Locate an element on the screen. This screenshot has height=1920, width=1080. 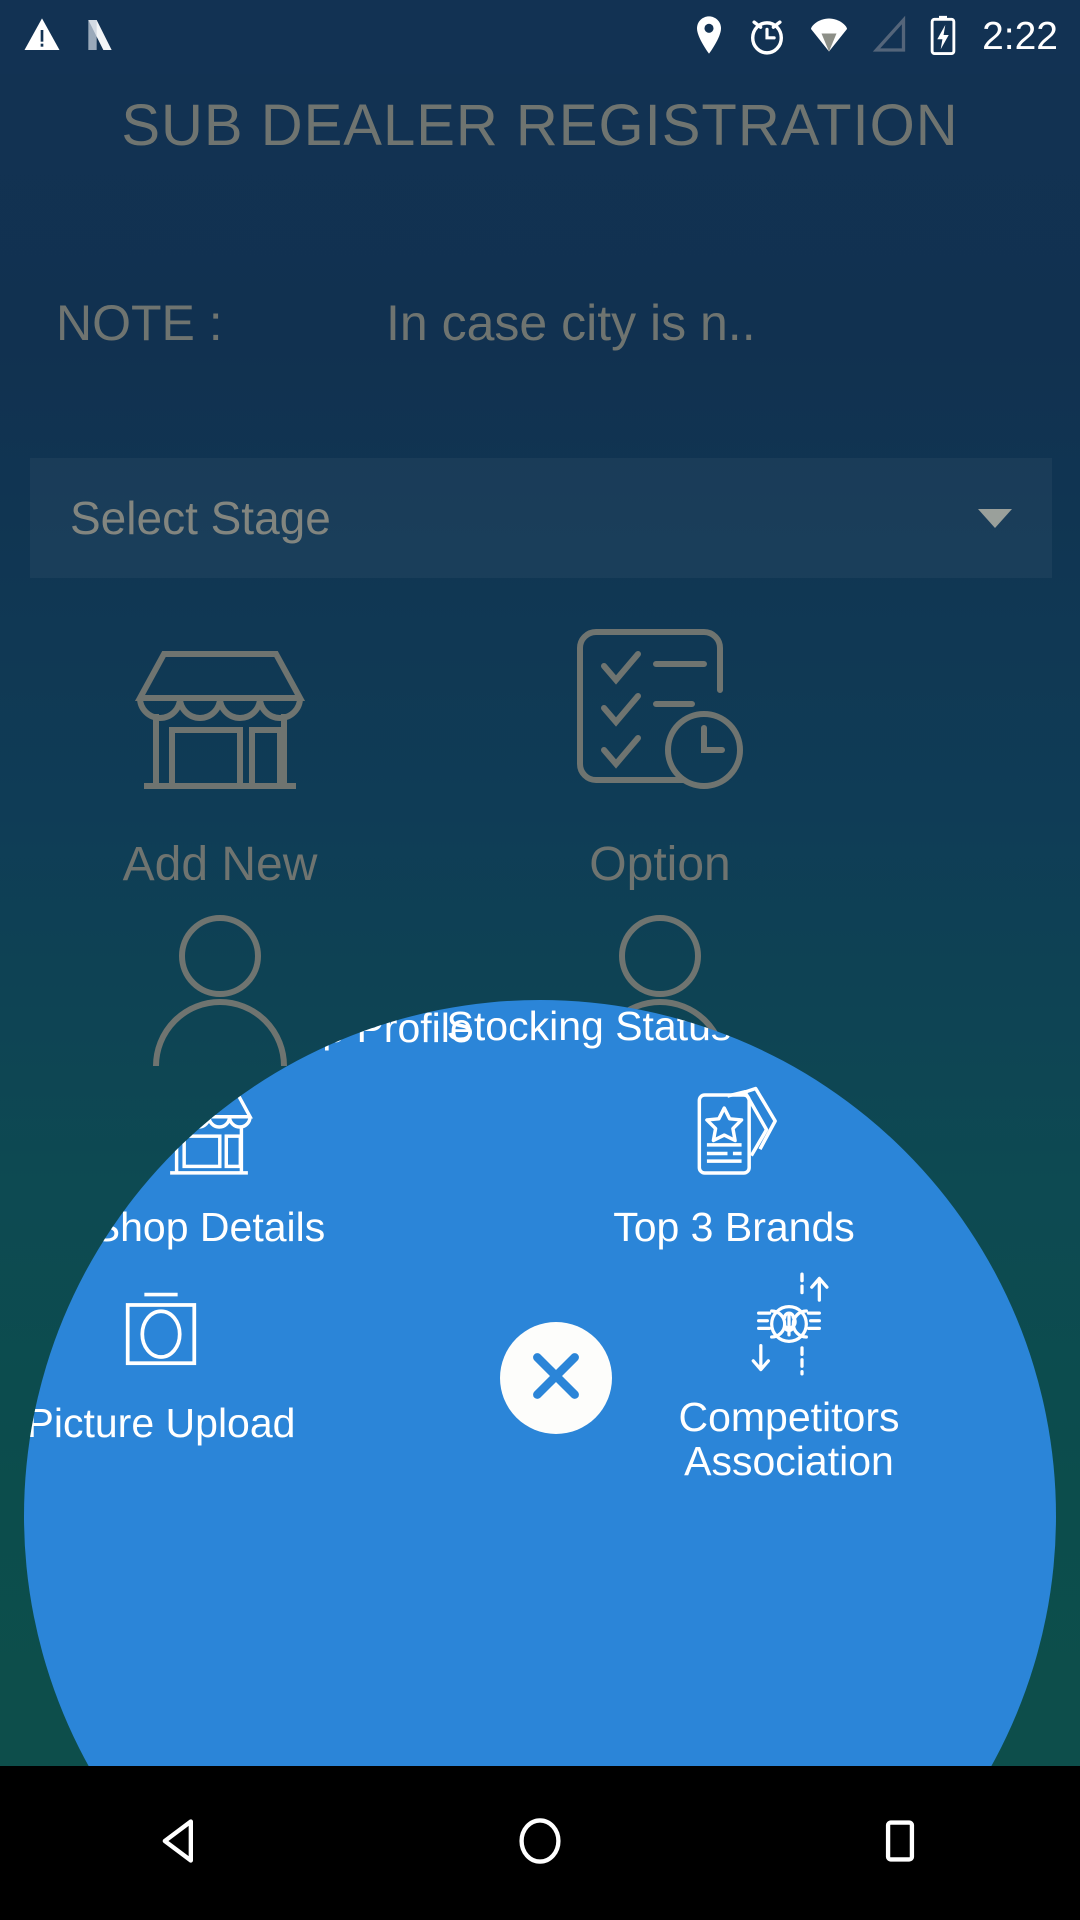
warning-triangle-icon is located at coordinates (42, 37).